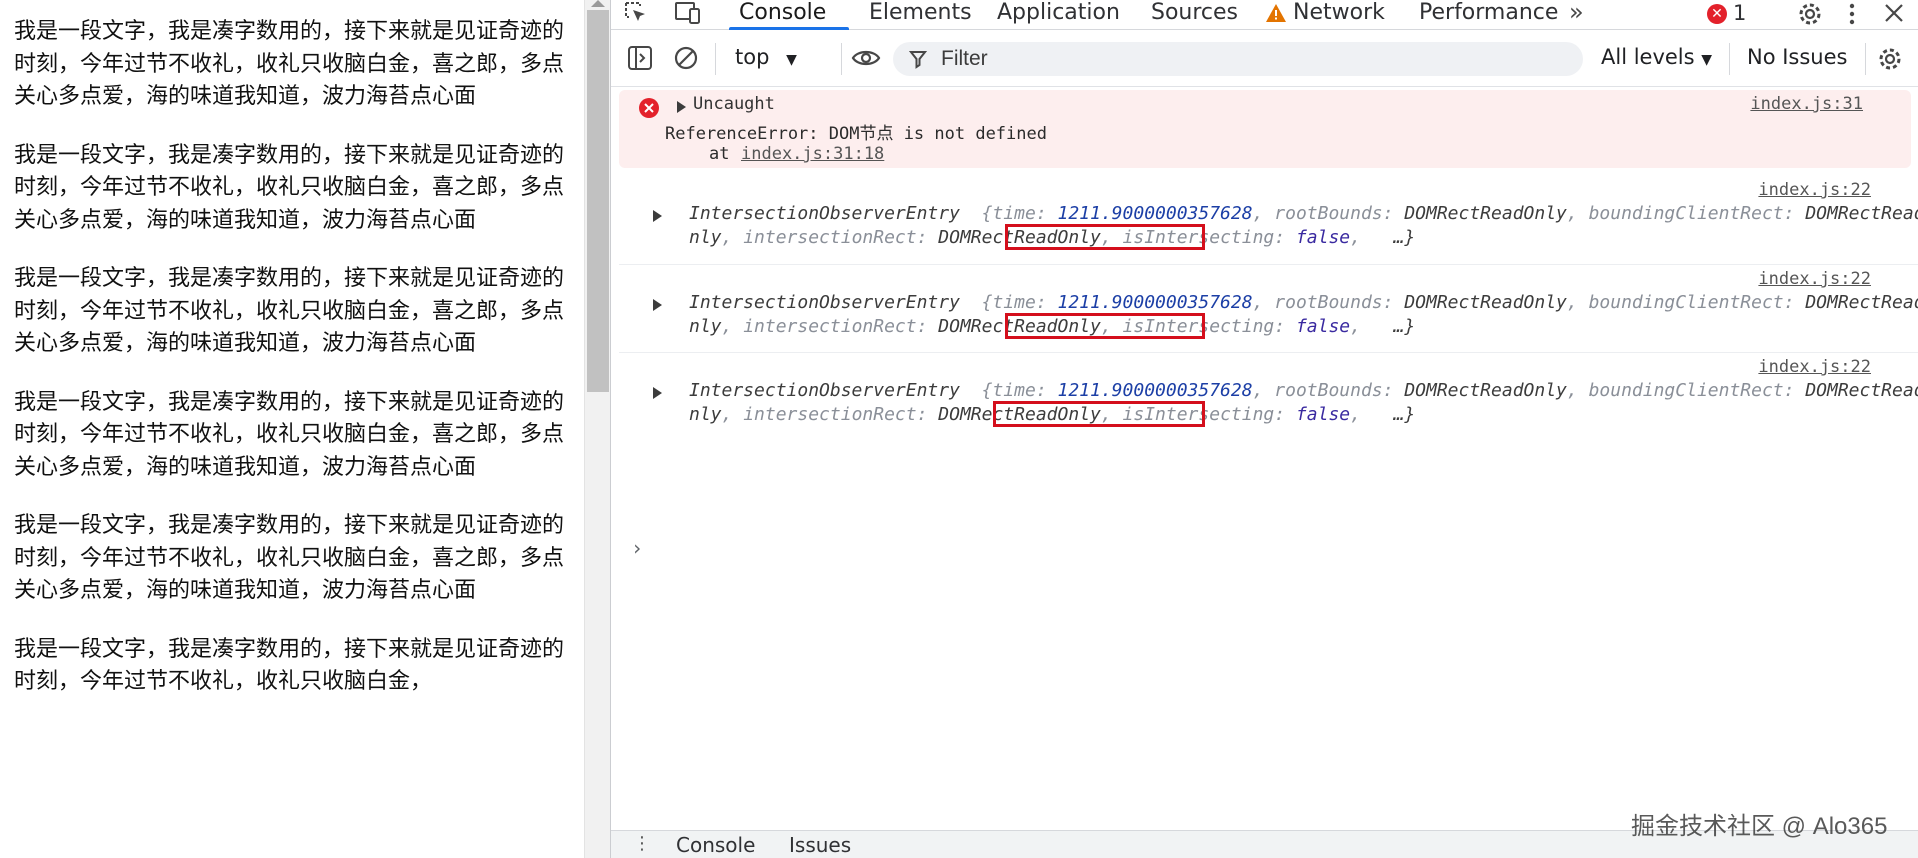 This screenshot has width=1918, height=858. Describe the element at coordinates (820, 845) in the screenshot. I see `drawer-tab-issues: Issues` at that location.